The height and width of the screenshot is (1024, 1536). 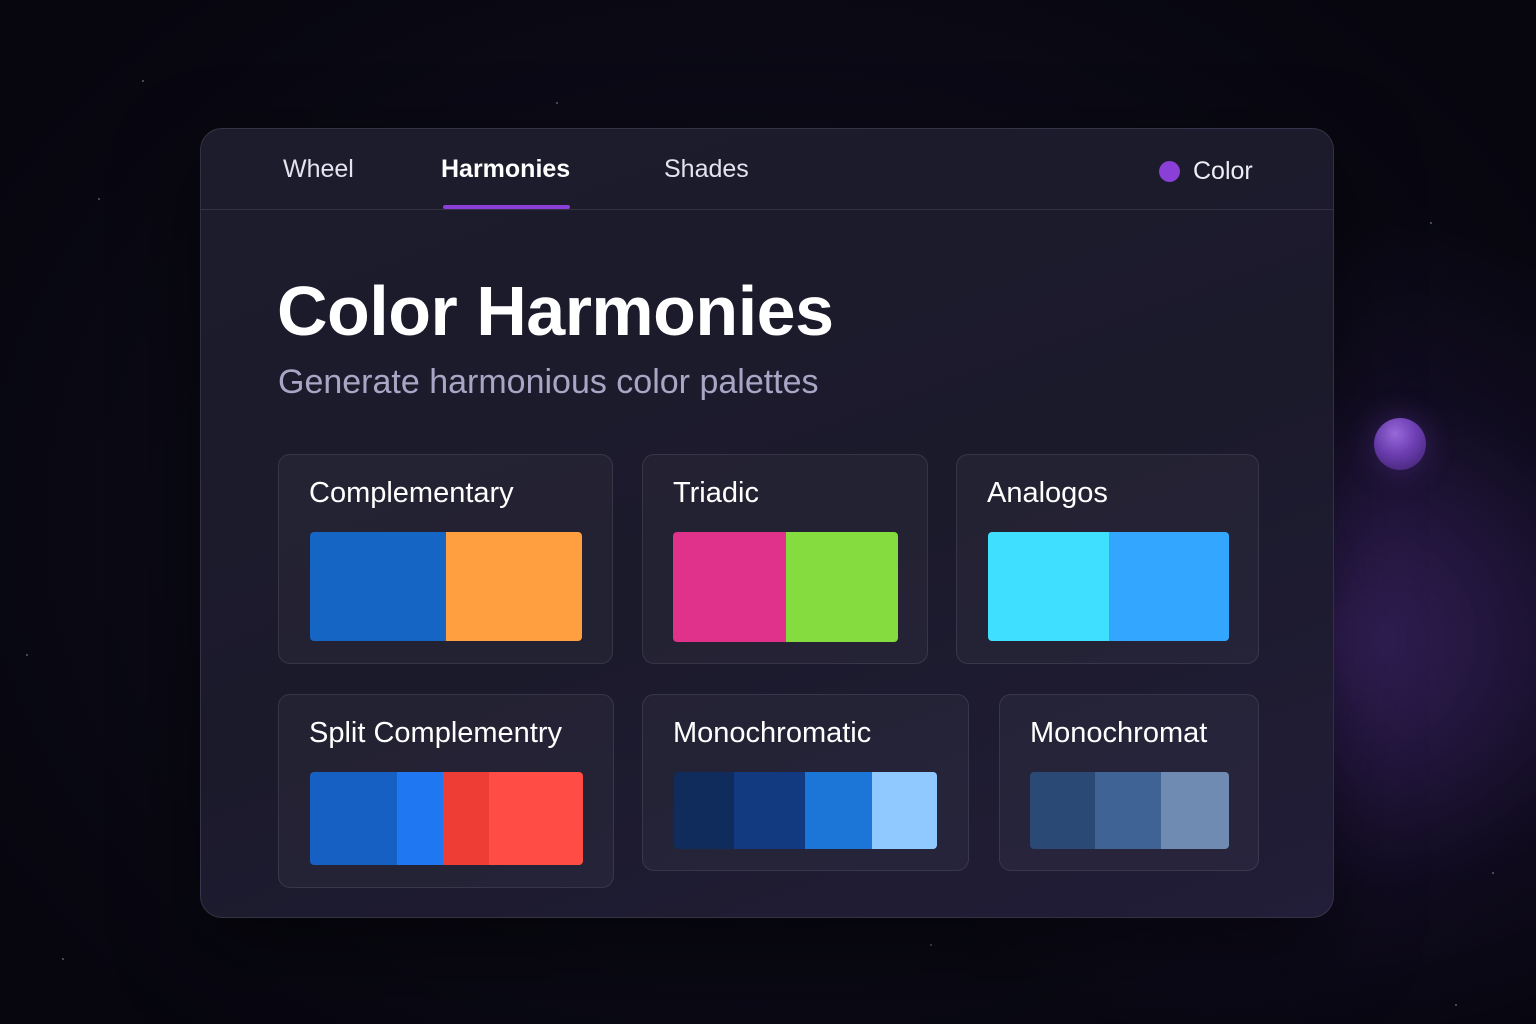 What do you see at coordinates (767, 169) in the screenshot?
I see `tab-bar: Wheel Harmonies Shades Color` at bounding box center [767, 169].